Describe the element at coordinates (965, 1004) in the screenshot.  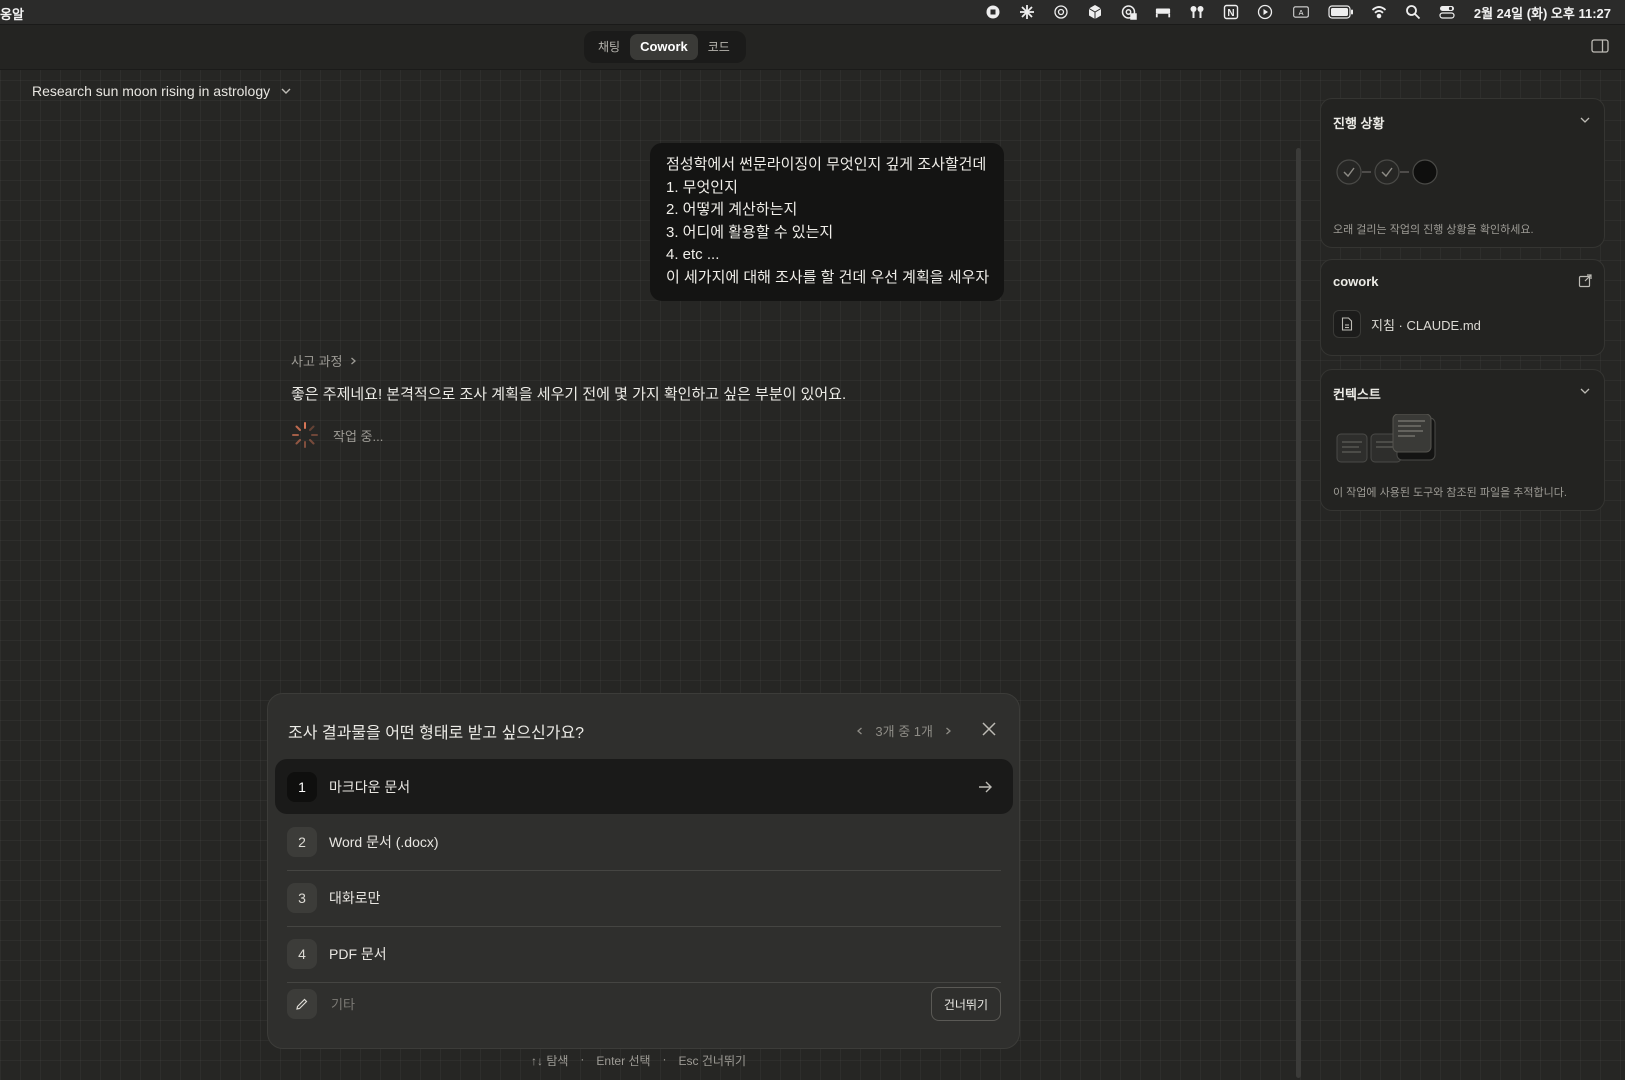
I see `skip-button: 건너뛰기` at that location.